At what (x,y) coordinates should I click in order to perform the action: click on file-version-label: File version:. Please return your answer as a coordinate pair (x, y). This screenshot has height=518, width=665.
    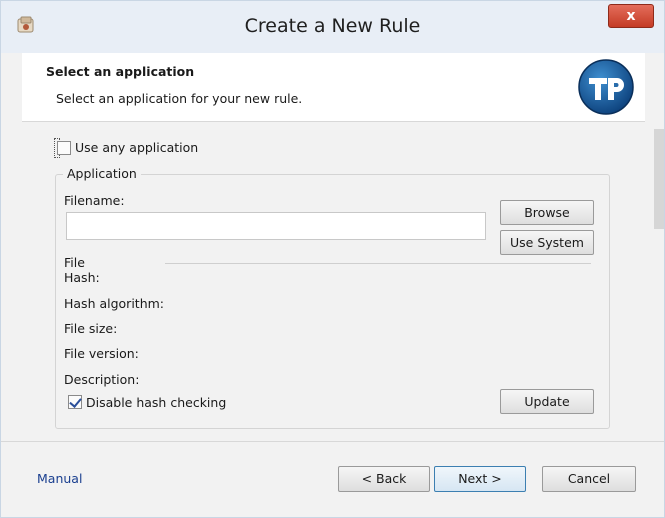
    Looking at the image, I should click on (101, 353).